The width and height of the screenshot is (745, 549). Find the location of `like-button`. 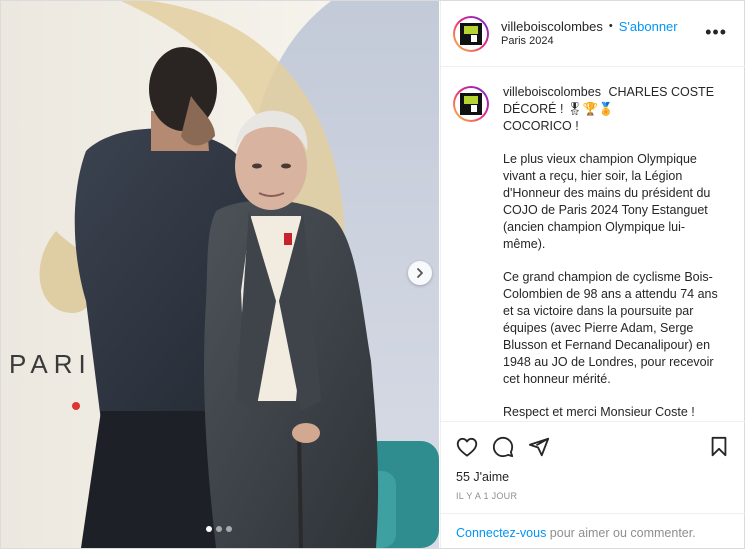

like-button is located at coordinates (467, 447).